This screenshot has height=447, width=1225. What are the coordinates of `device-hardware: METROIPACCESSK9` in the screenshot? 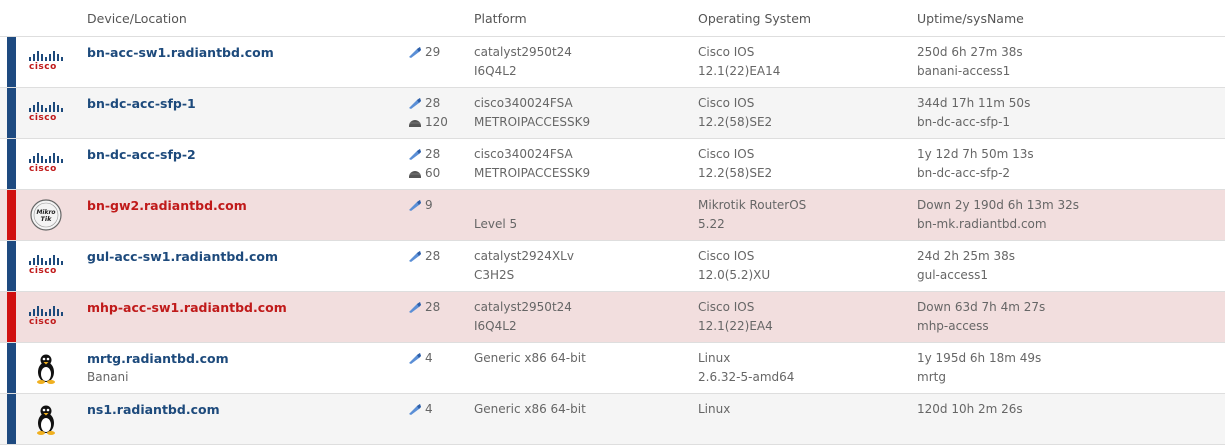 It's located at (532, 122).